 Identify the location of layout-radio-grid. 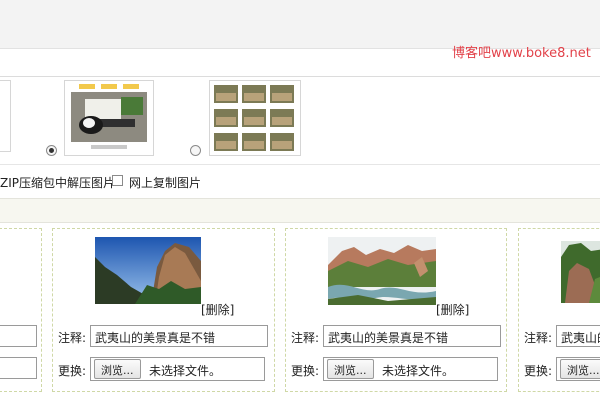
(195, 150).